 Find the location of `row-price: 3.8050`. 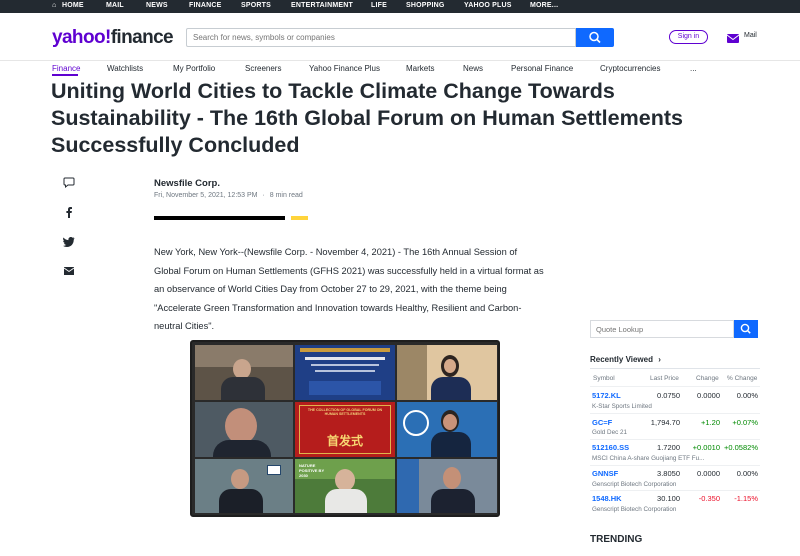

row-price: 3.8050 is located at coordinates (668, 473).